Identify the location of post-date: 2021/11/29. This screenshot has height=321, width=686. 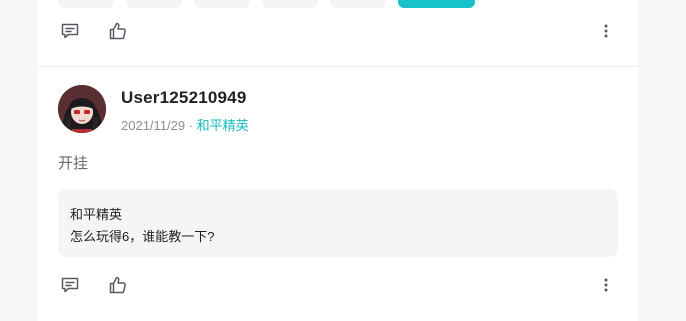
(153, 125).